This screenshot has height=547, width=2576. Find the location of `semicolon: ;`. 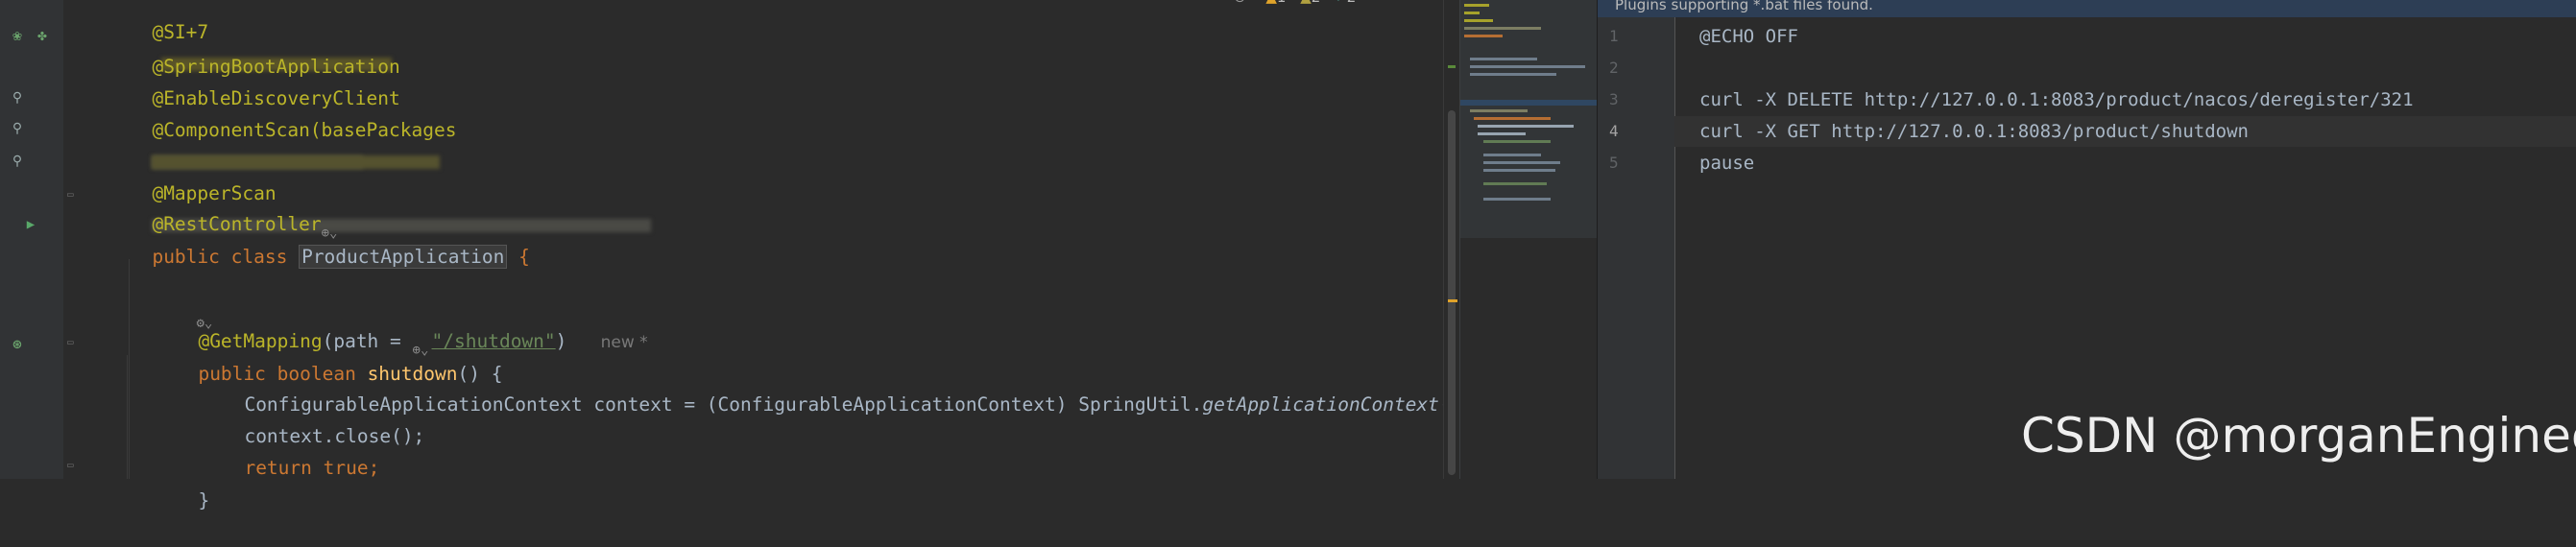

semicolon: ; is located at coordinates (374, 468).